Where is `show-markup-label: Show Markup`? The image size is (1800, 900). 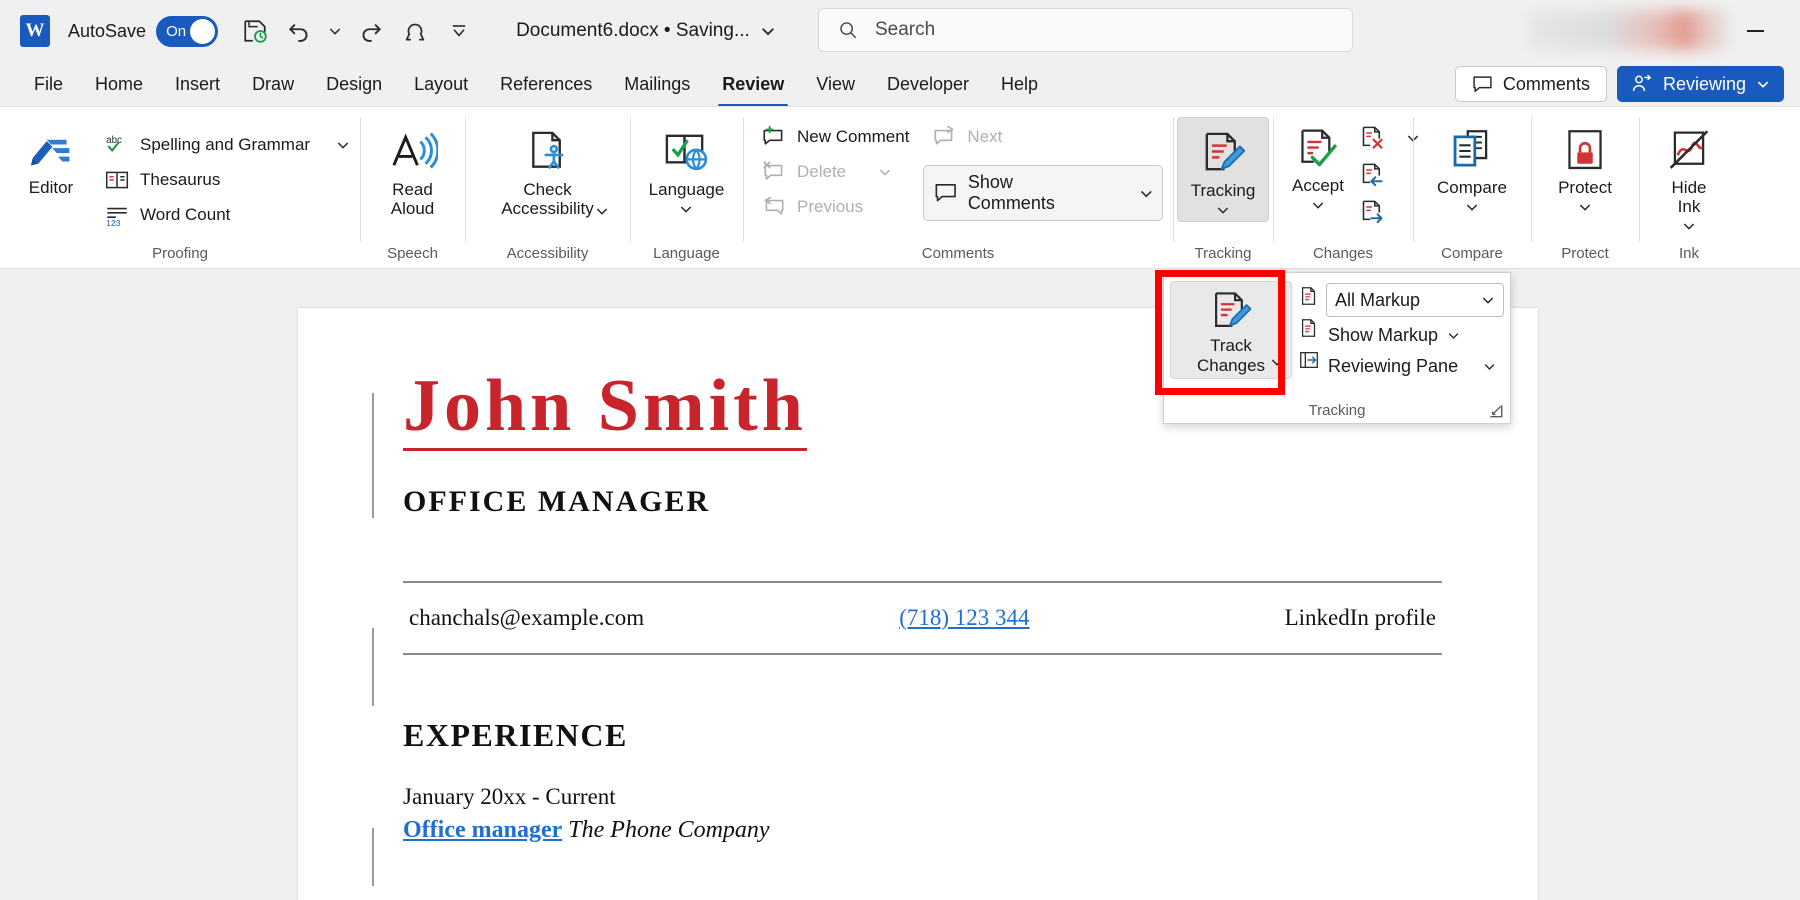 show-markup-label: Show Markup is located at coordinates (1383, 335).